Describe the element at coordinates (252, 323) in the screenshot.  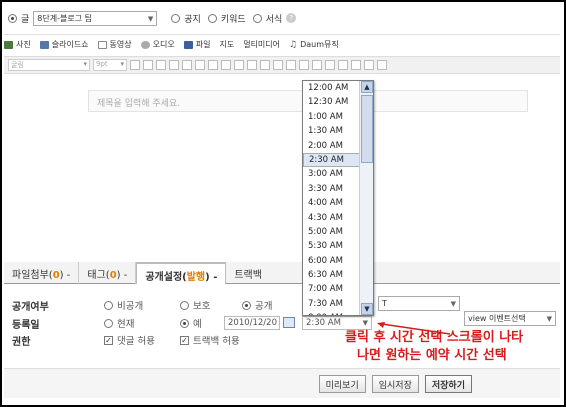
I see `date-field: 2010/12/20` at that location.